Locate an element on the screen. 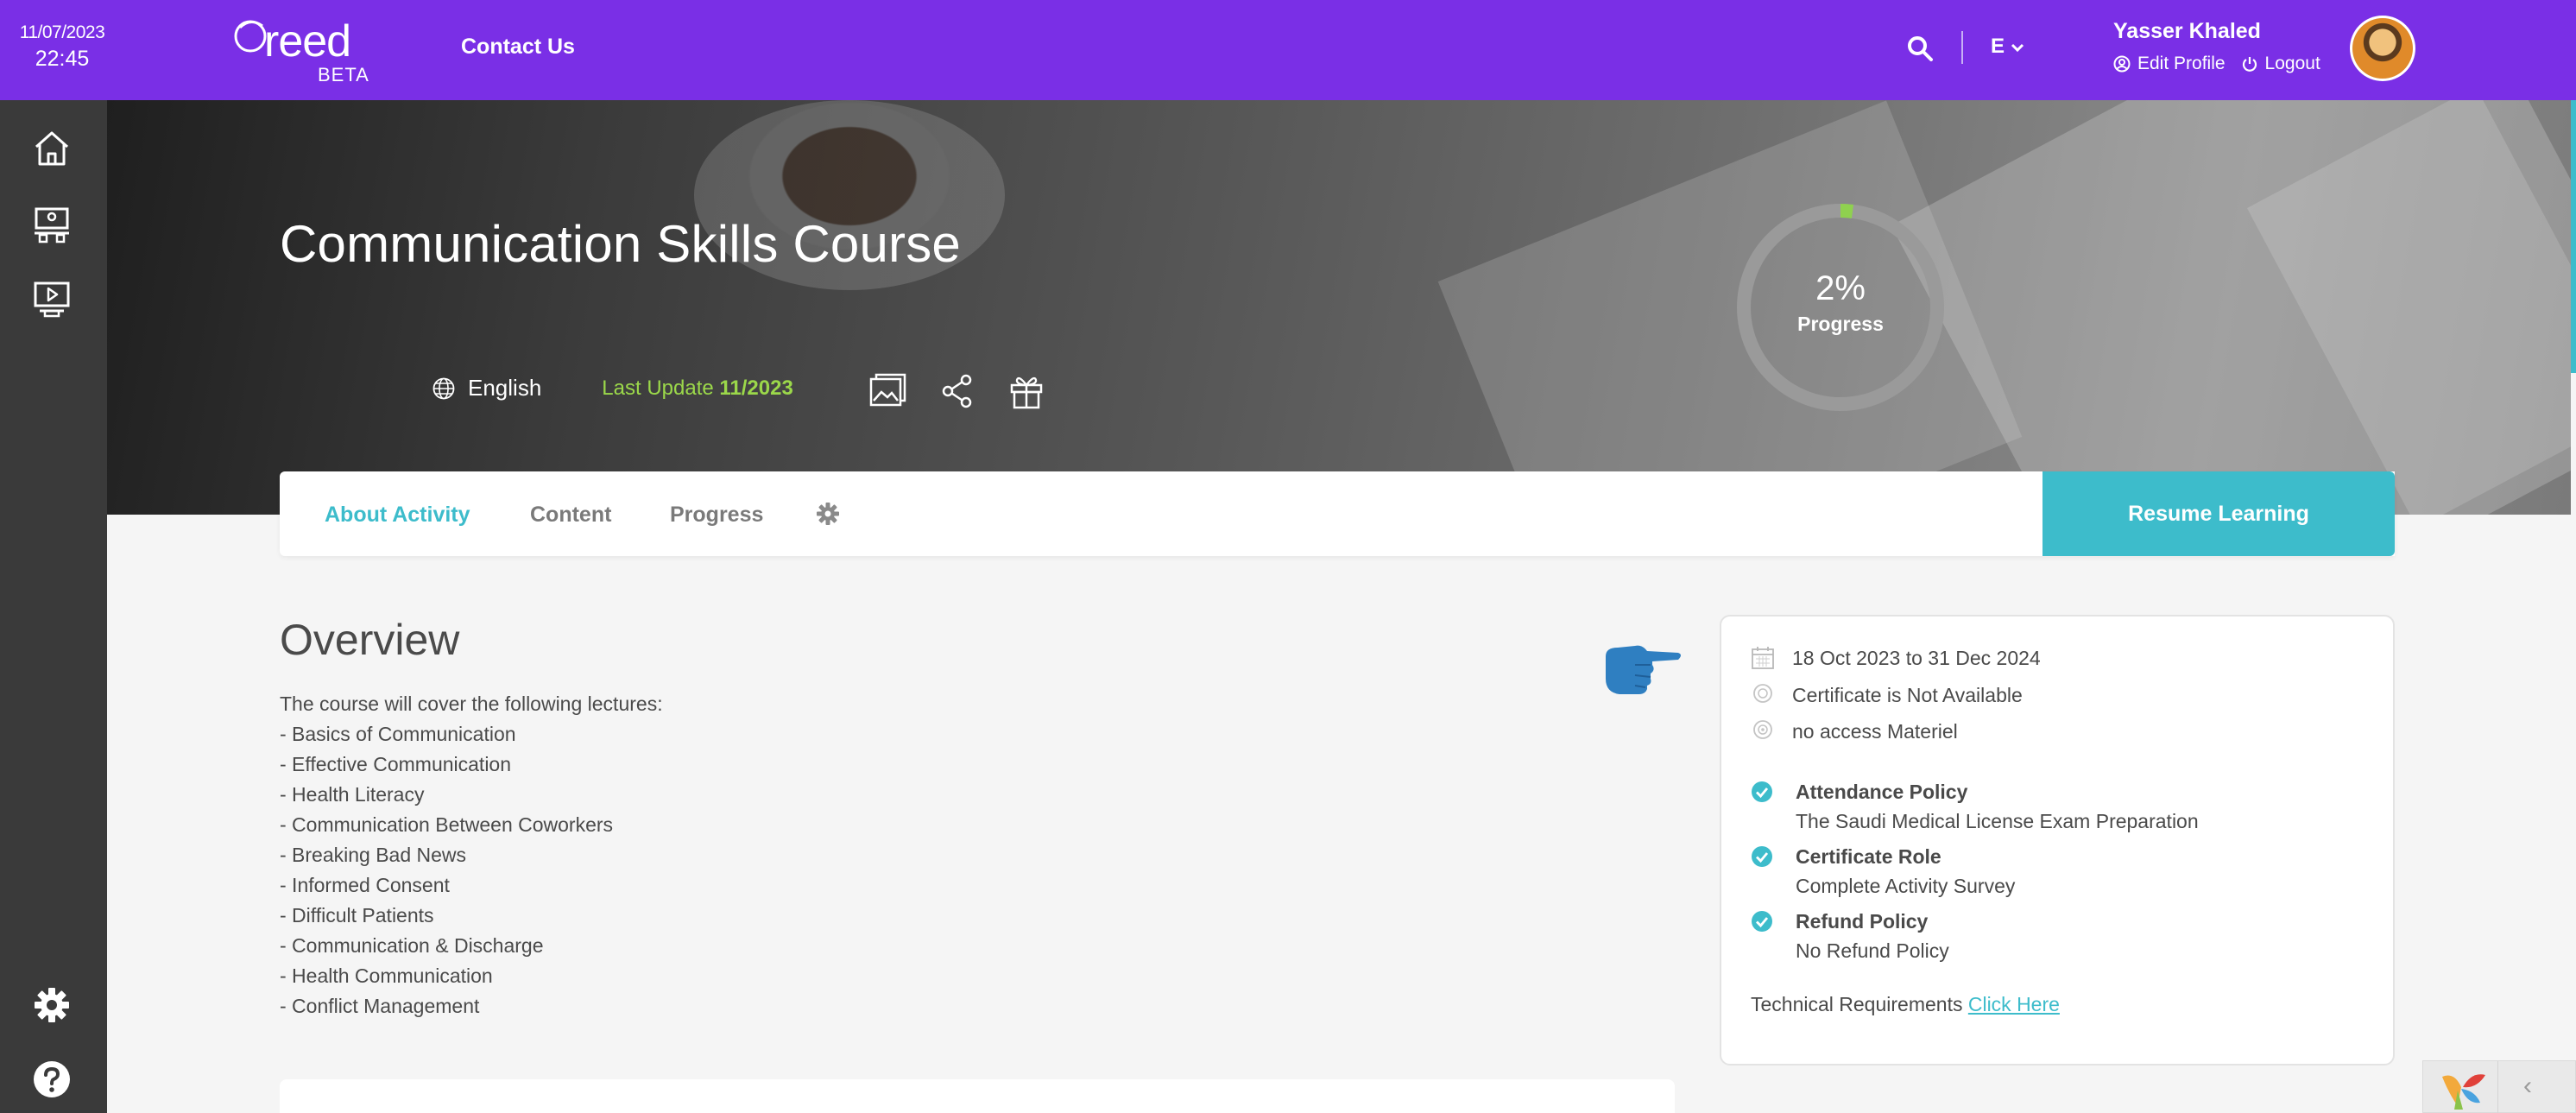  settings-gear-icon is located at coordinates (828, 514).